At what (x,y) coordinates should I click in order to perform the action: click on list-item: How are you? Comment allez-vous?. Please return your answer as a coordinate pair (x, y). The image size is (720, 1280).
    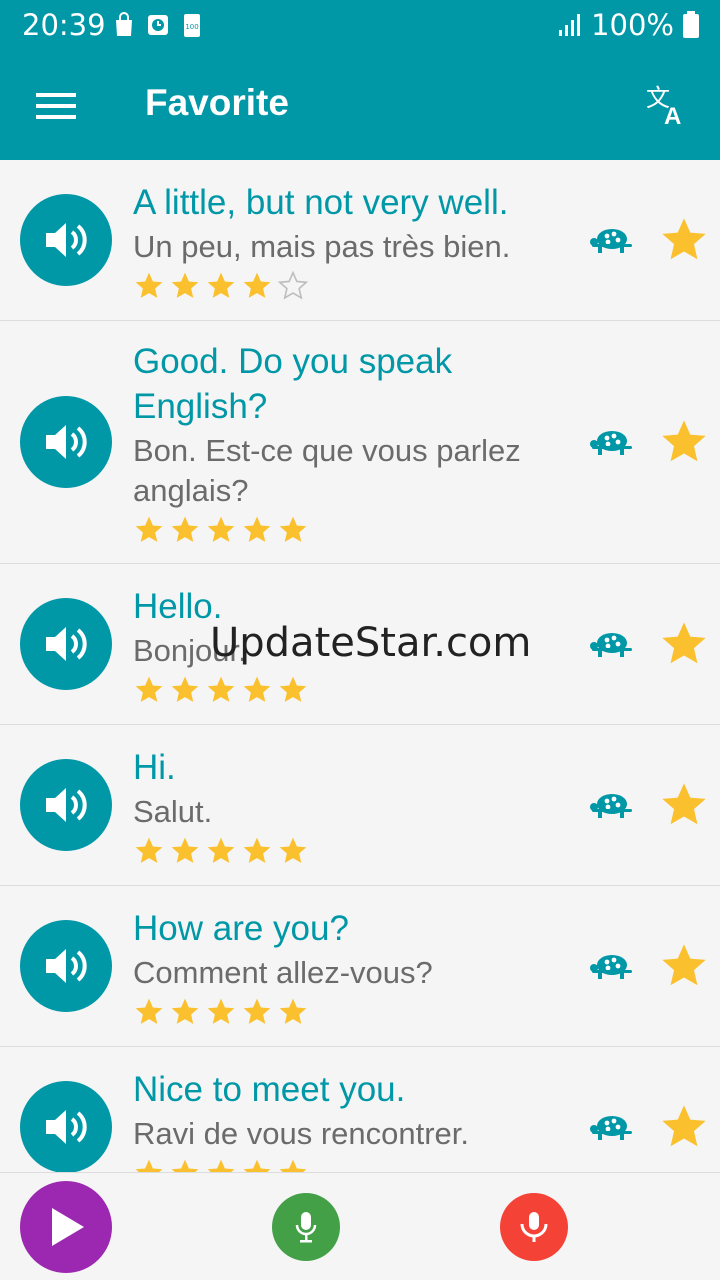
    Looking at the image, I should click on (360, 966).